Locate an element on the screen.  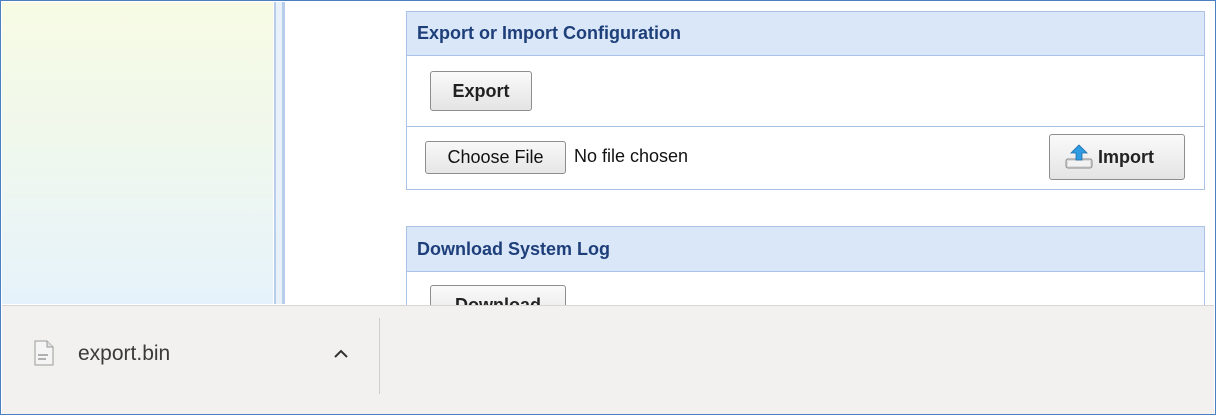
section-header: Download System Log is located at coordinates (805, 249).